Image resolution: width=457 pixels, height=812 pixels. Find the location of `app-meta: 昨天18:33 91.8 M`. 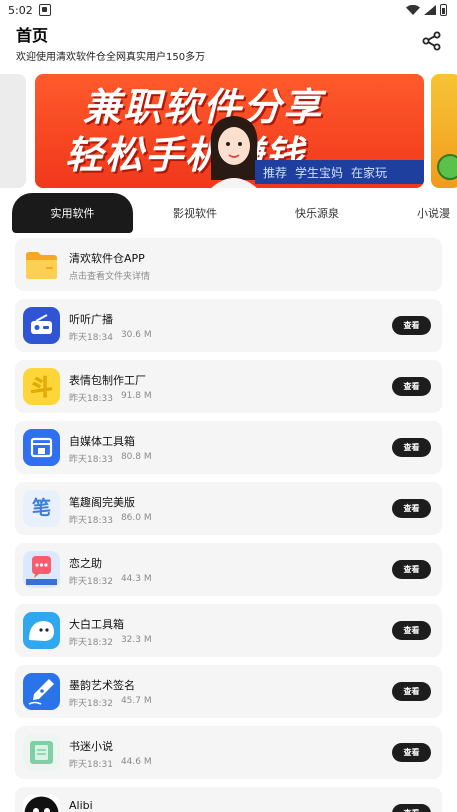

app-meta: 昨天18:33 91.8 M is located at coordinates (110, 397).